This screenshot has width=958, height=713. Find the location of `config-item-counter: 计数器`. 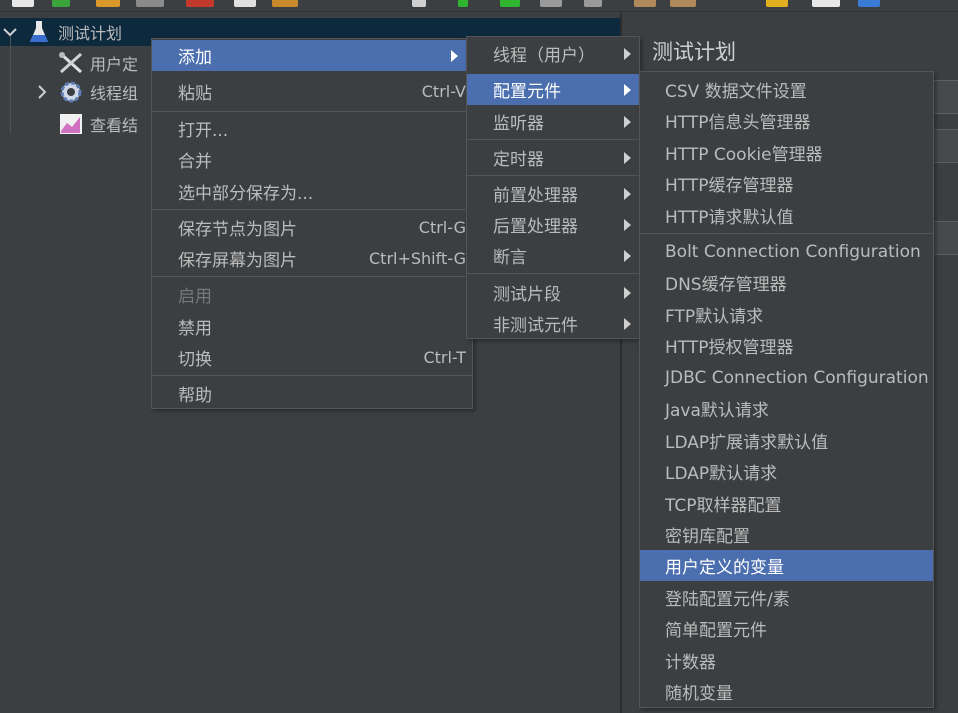

config-item-counter: 计数器 is located at coordinates (786, 660).